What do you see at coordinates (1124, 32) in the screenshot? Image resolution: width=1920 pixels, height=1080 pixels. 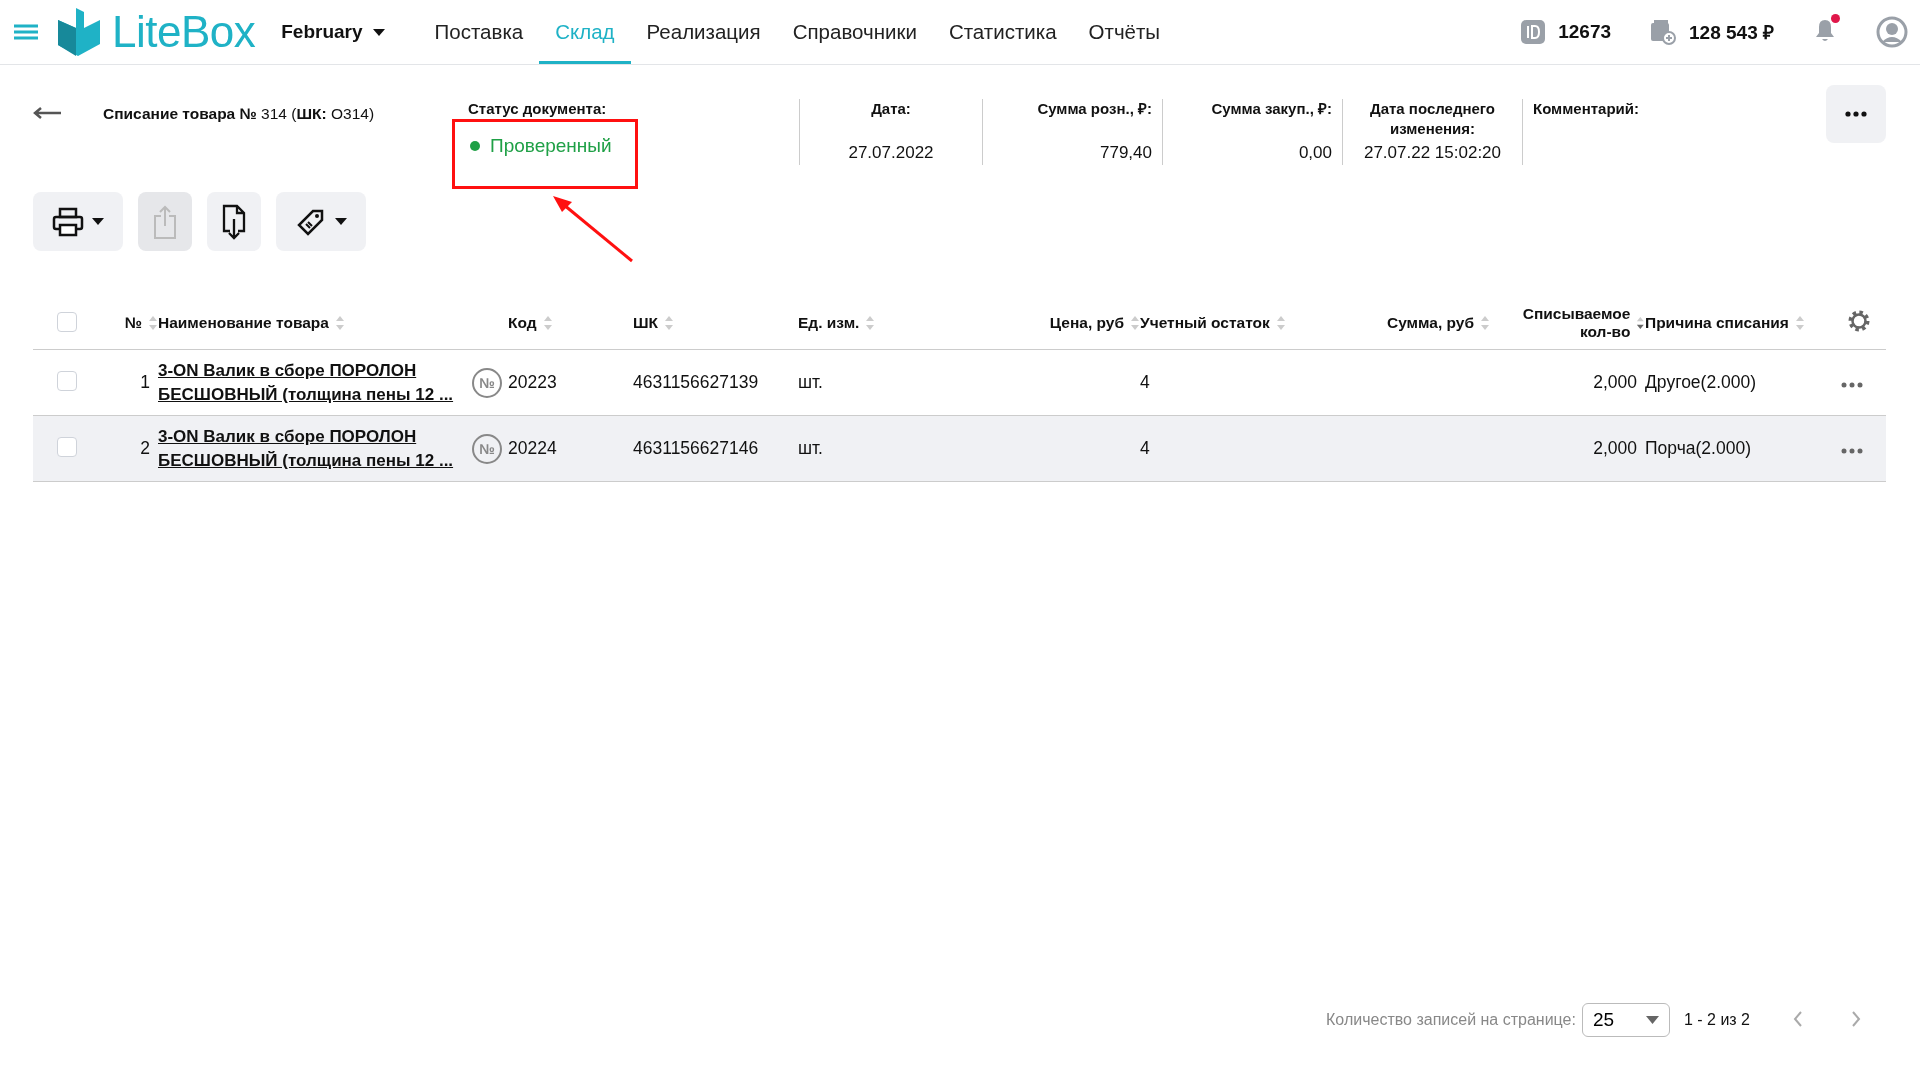 I see `nav-tab: Отчёты` at bounding box center [1124, 32].